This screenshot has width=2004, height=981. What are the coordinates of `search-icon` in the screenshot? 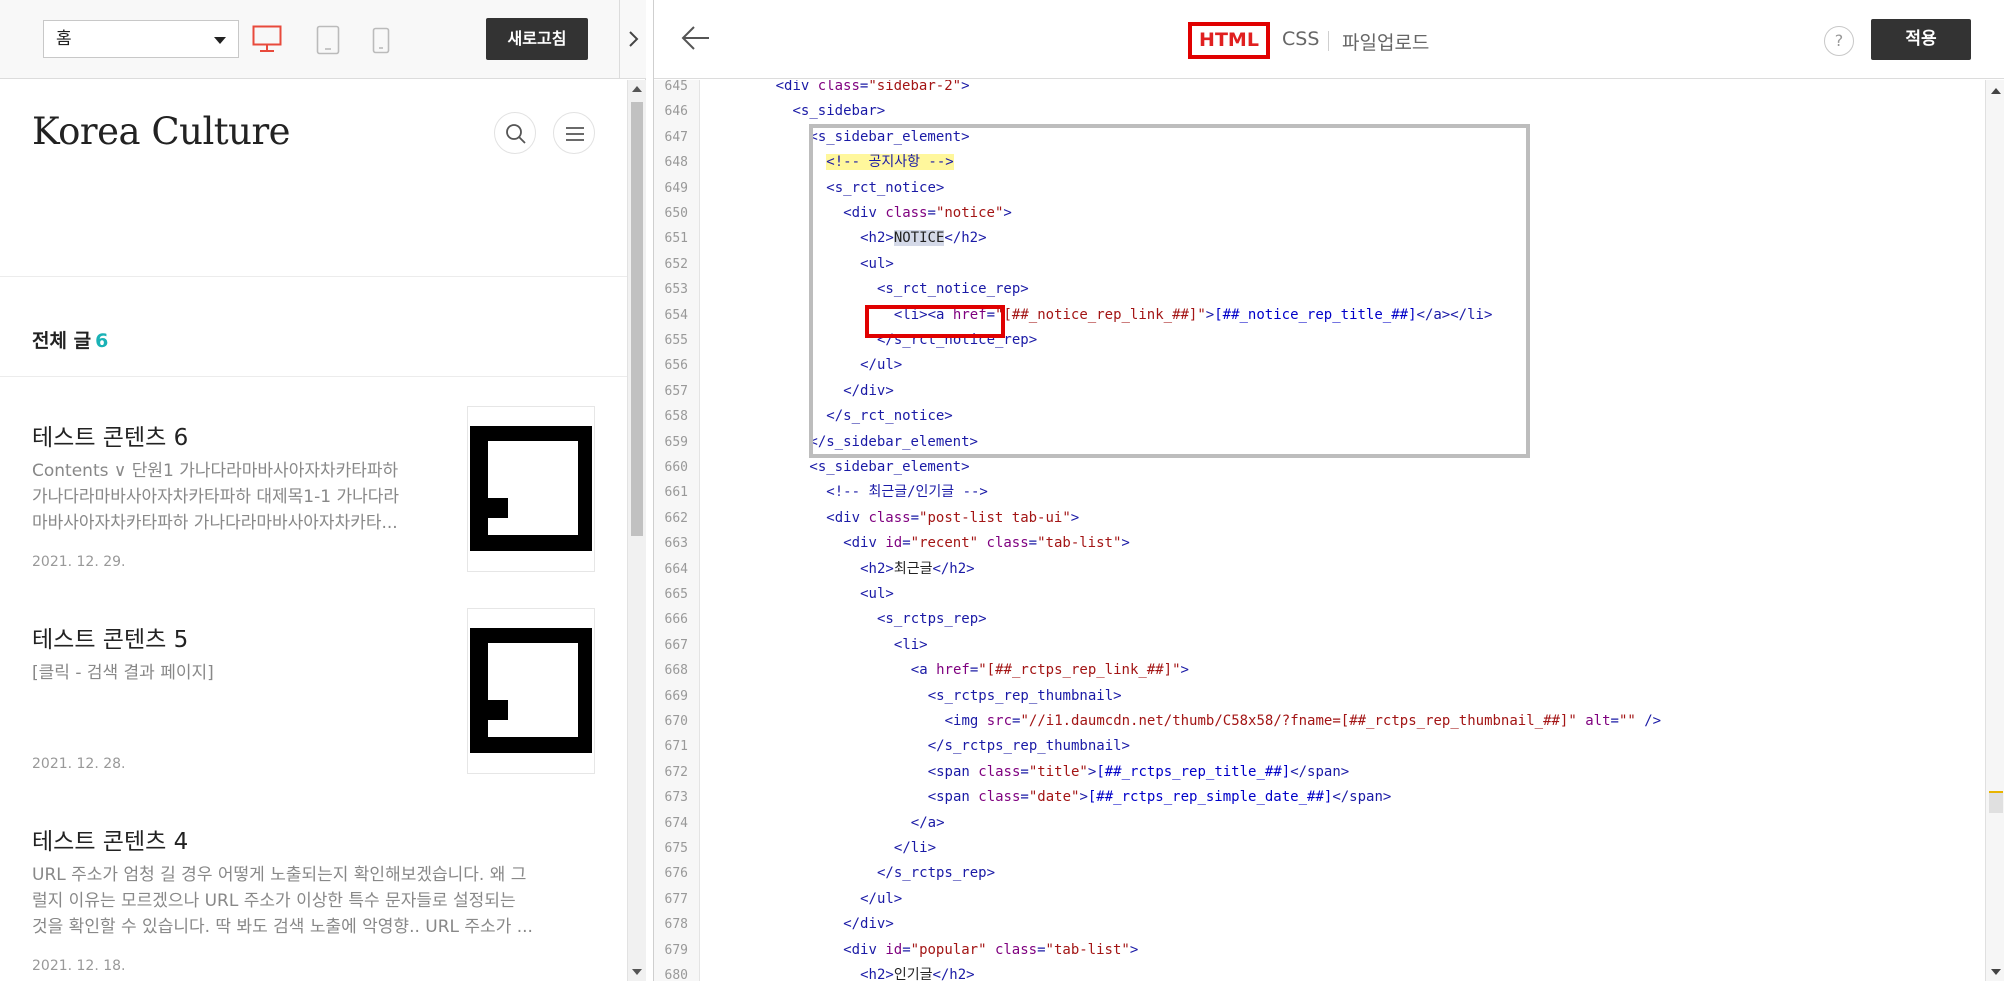 It's located at (516, 134).